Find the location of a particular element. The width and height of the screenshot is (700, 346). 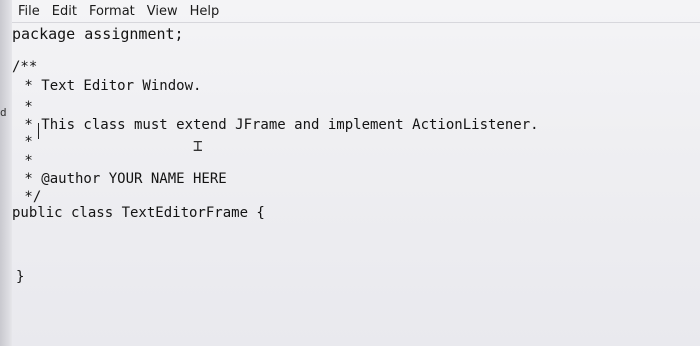

gutter-mark: d is located at coordinates (3, 112).